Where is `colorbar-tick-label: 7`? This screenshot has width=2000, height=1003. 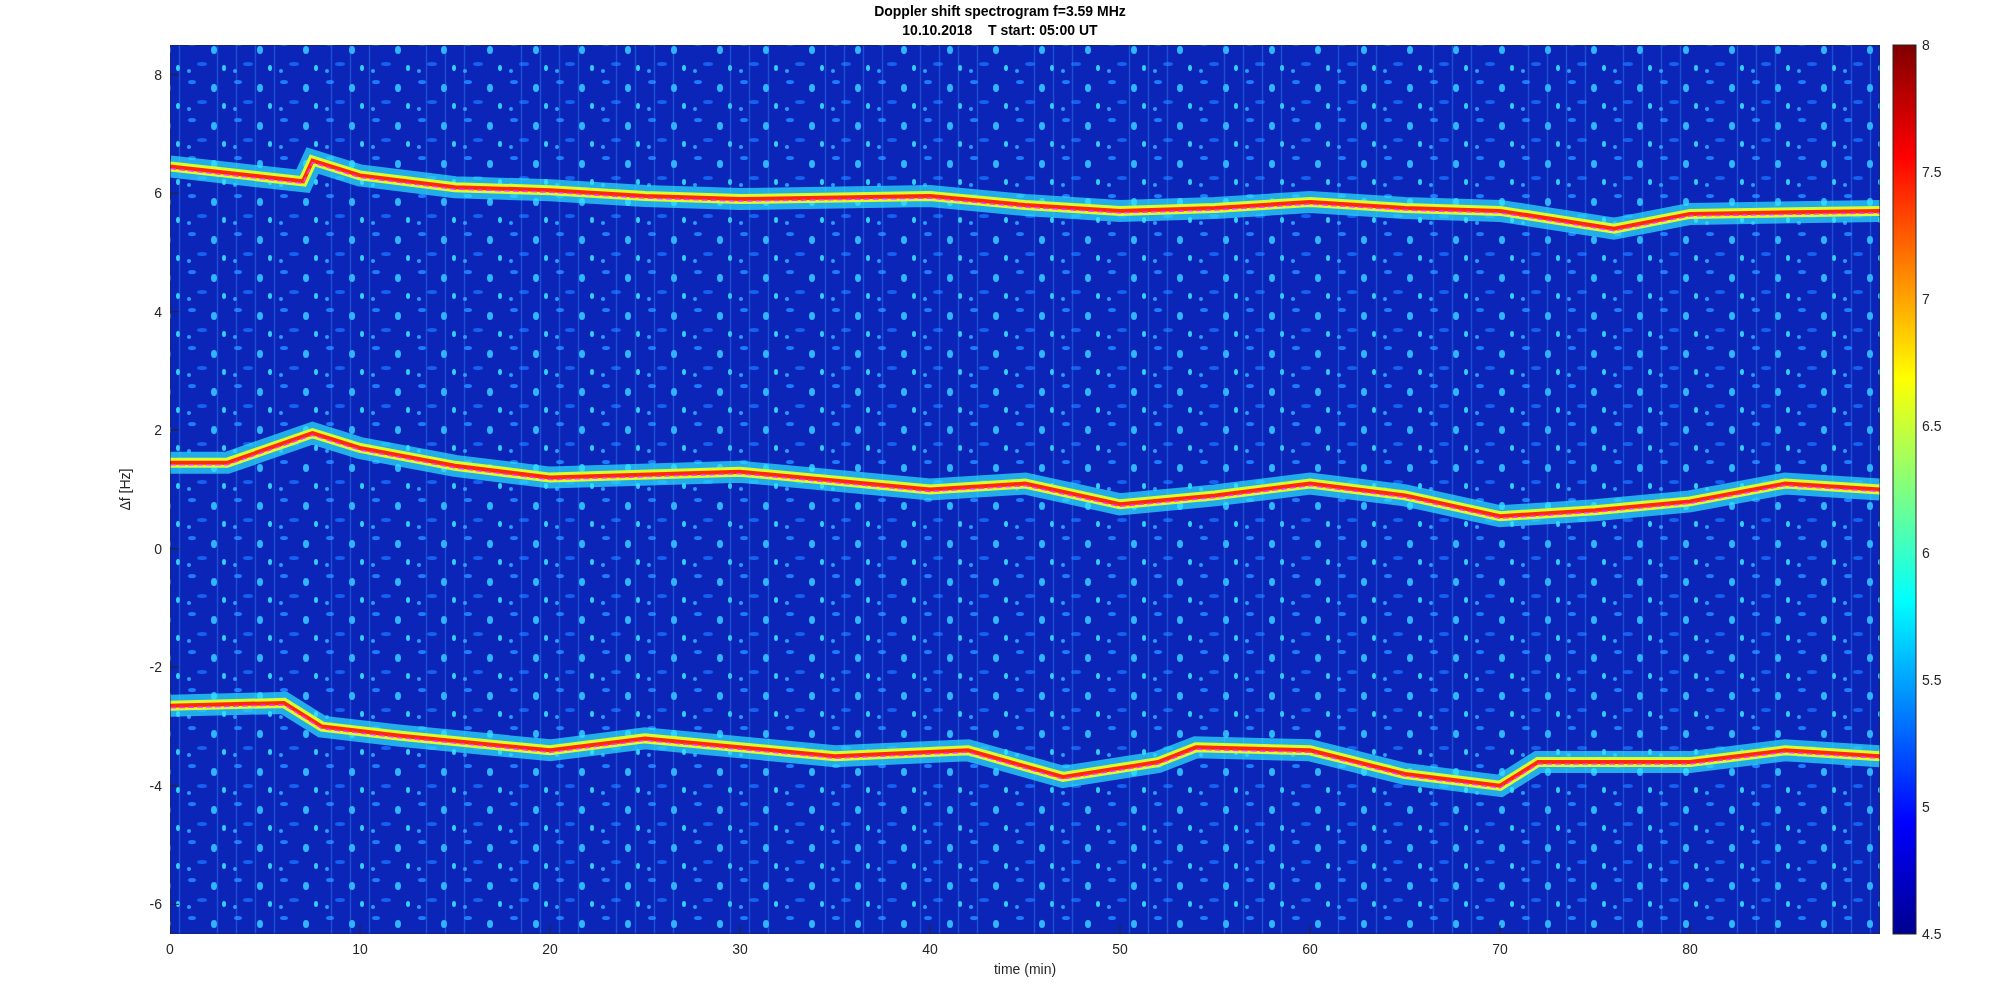
colorbar-tick-label: 7 is located at coordinates (1926, 299).